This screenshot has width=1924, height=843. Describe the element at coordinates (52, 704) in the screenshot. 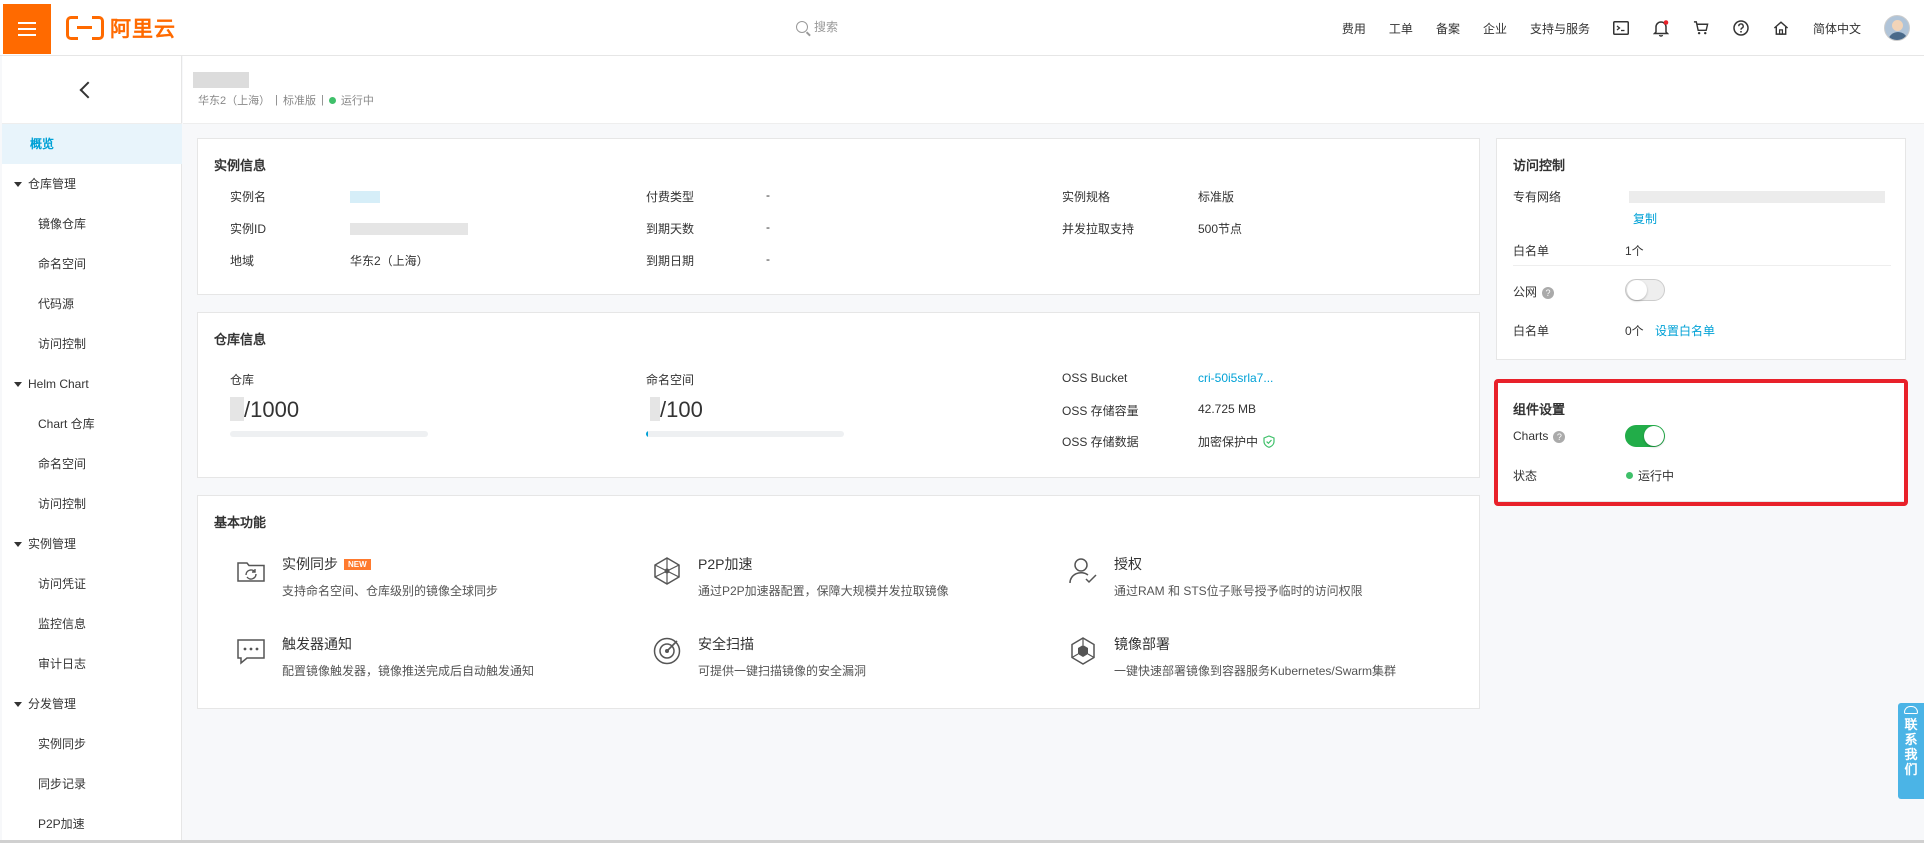

I see `sidebar-group-label: 分发管理` at that location.